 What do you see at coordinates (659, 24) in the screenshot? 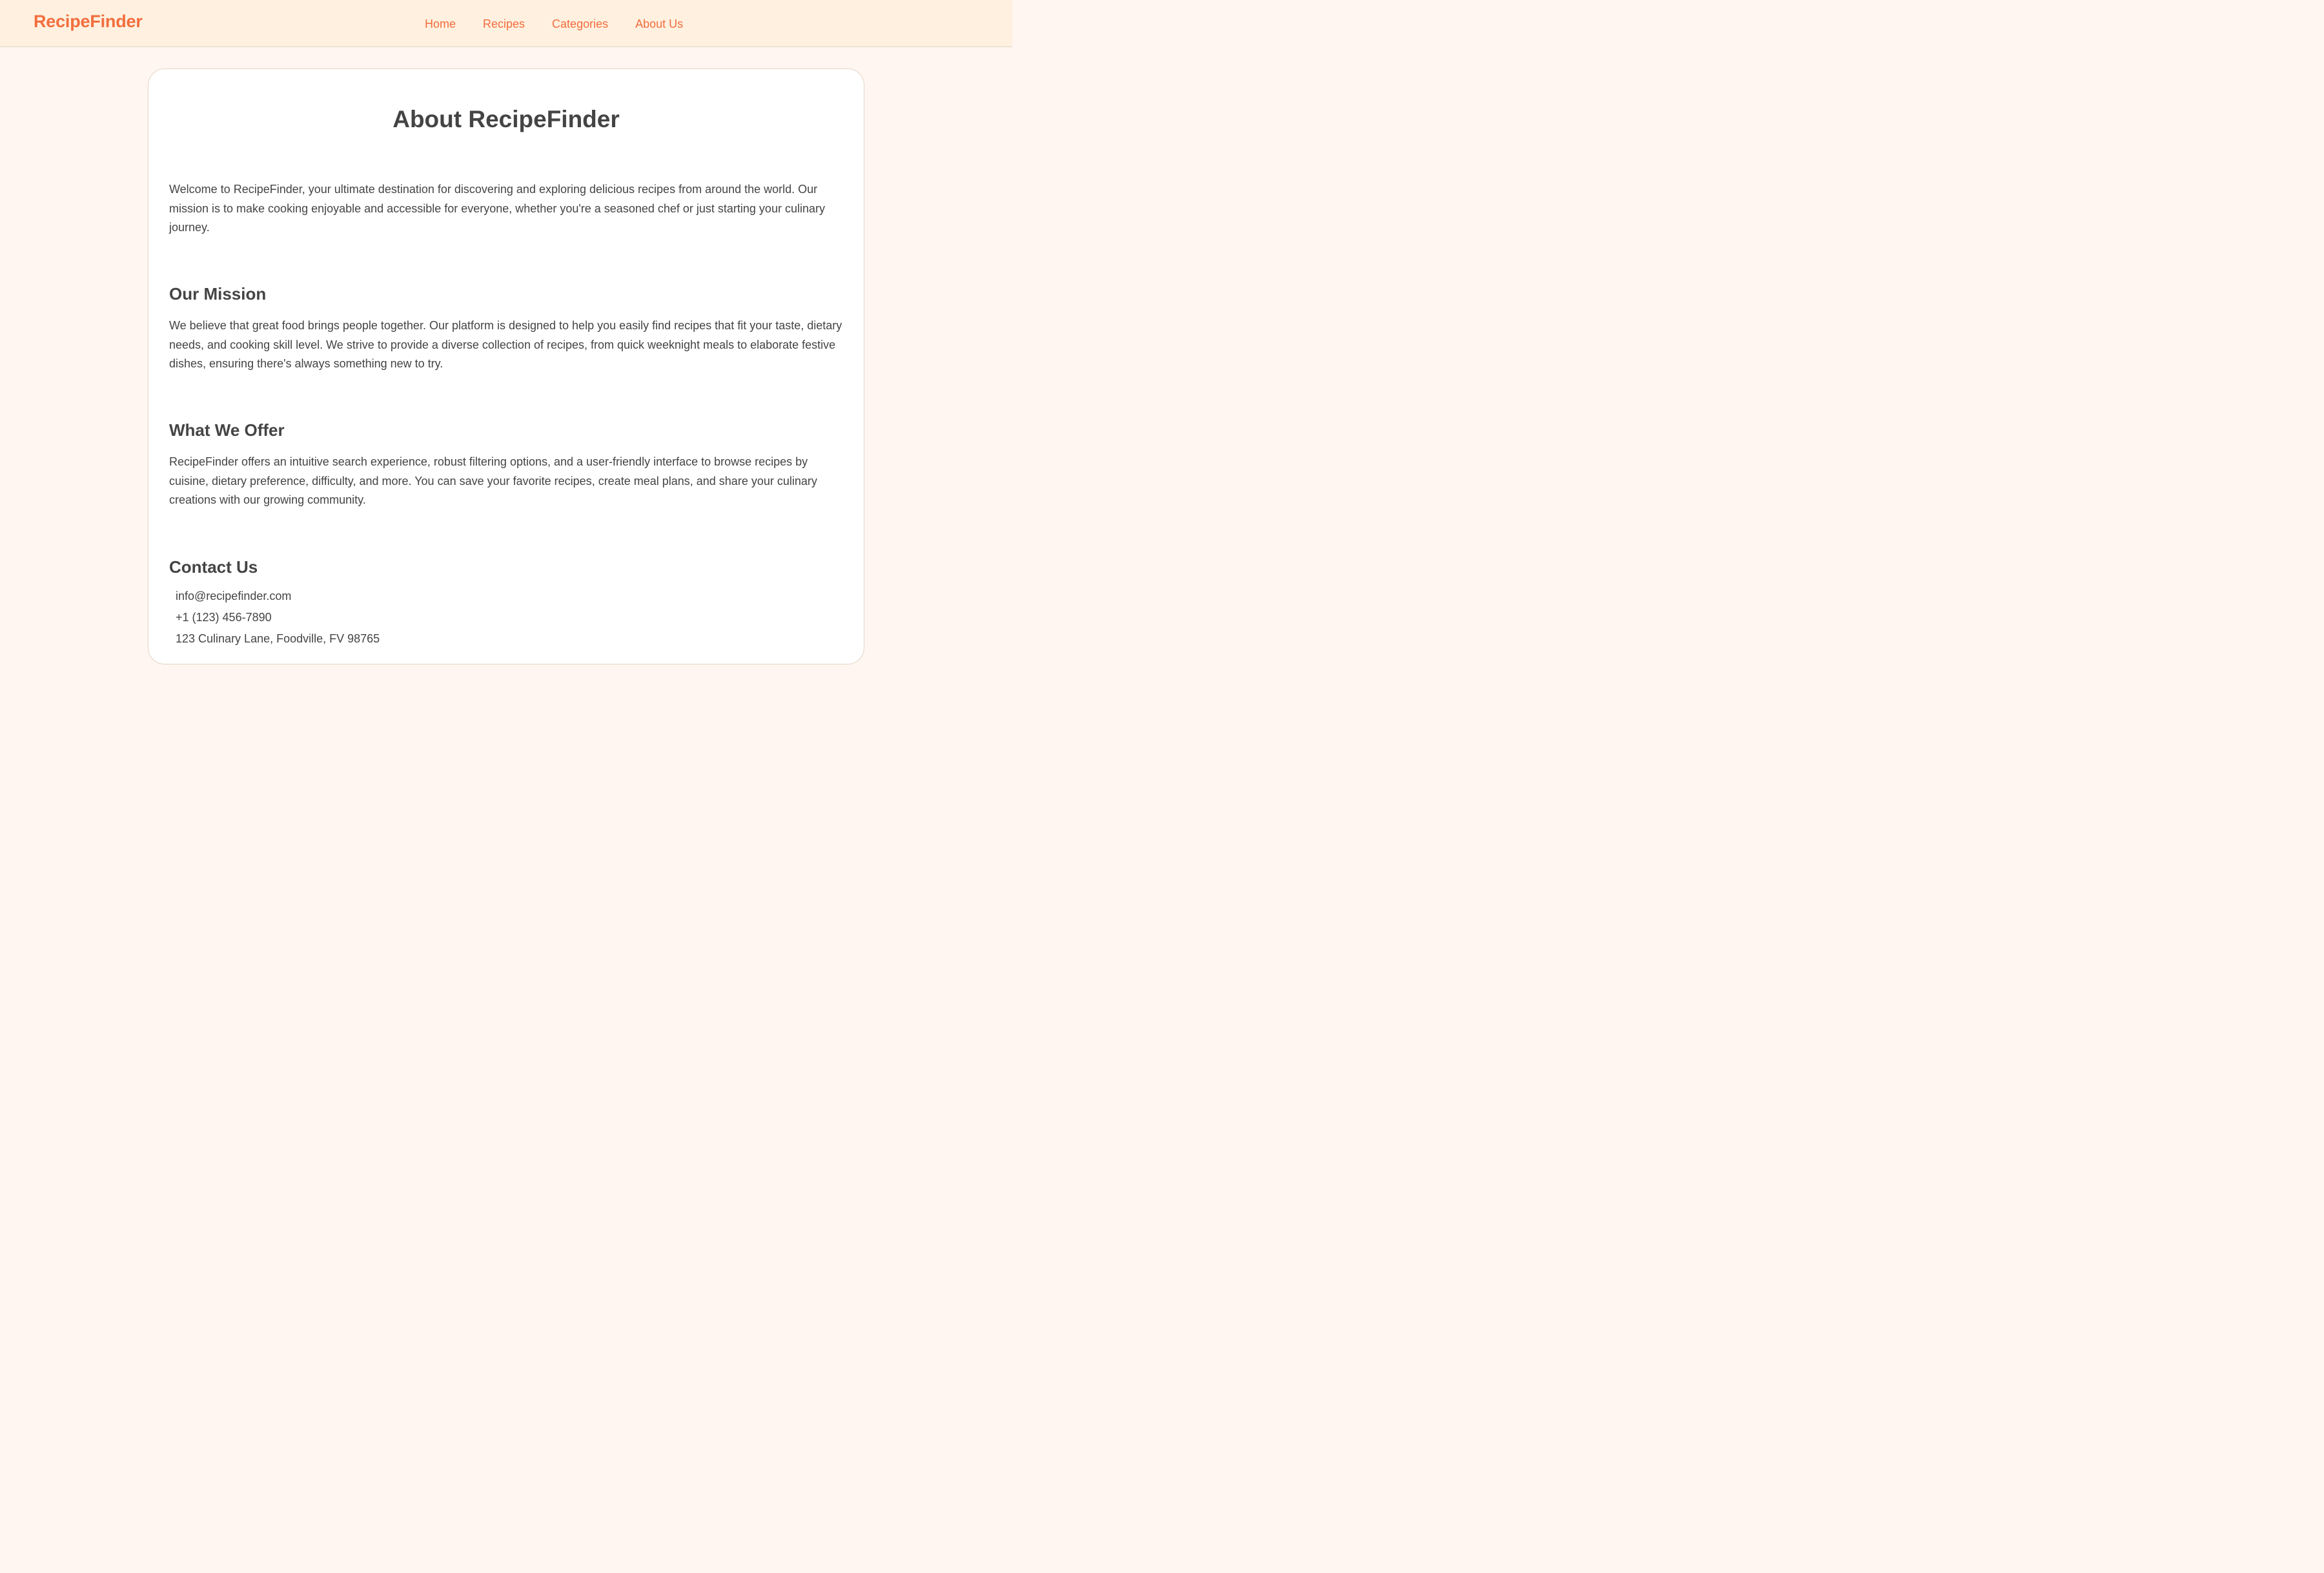
I see `nav-link-about-us: About Us` at bounding box center [659, 24].